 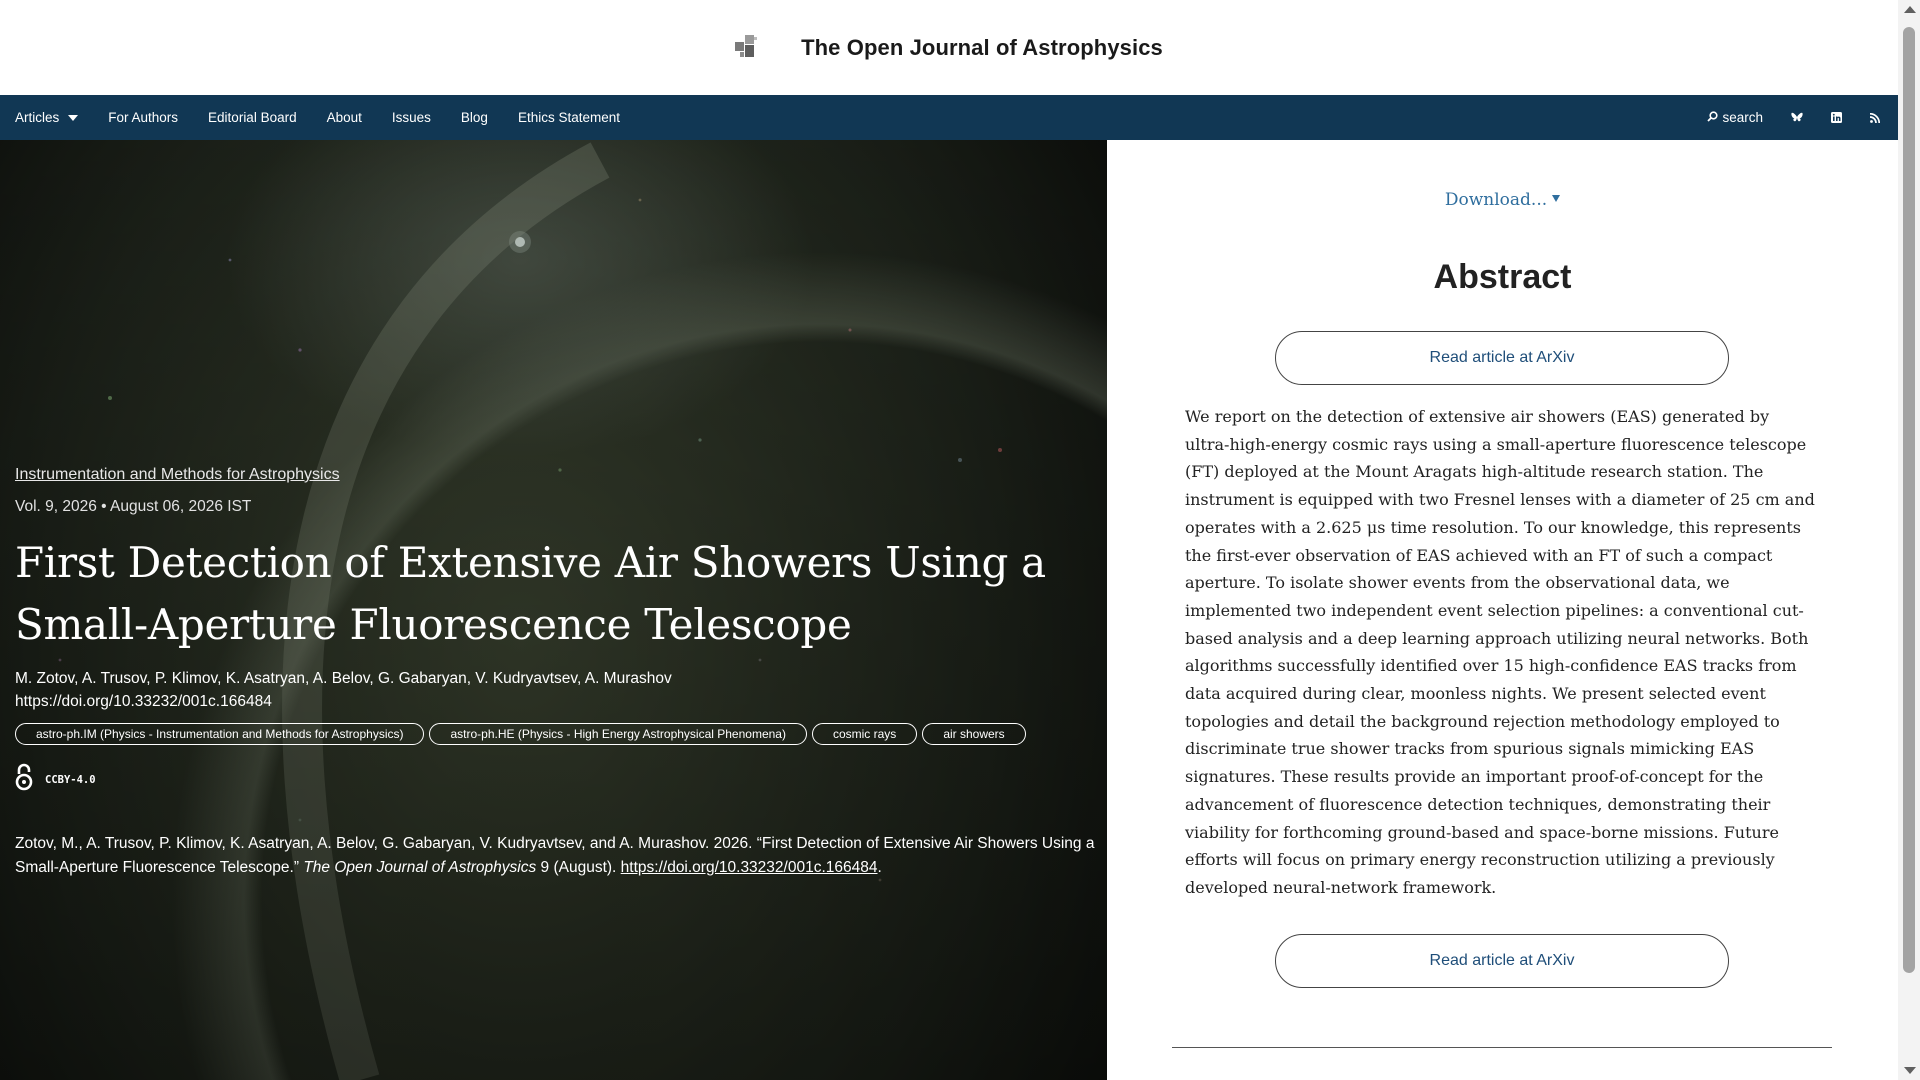 What do you see at coordinates (133, 506) in the screenshot?
I see `volume-date: Vol. 9, 2026 • August 06, 2026 IST` at bounding box center [133, 506].